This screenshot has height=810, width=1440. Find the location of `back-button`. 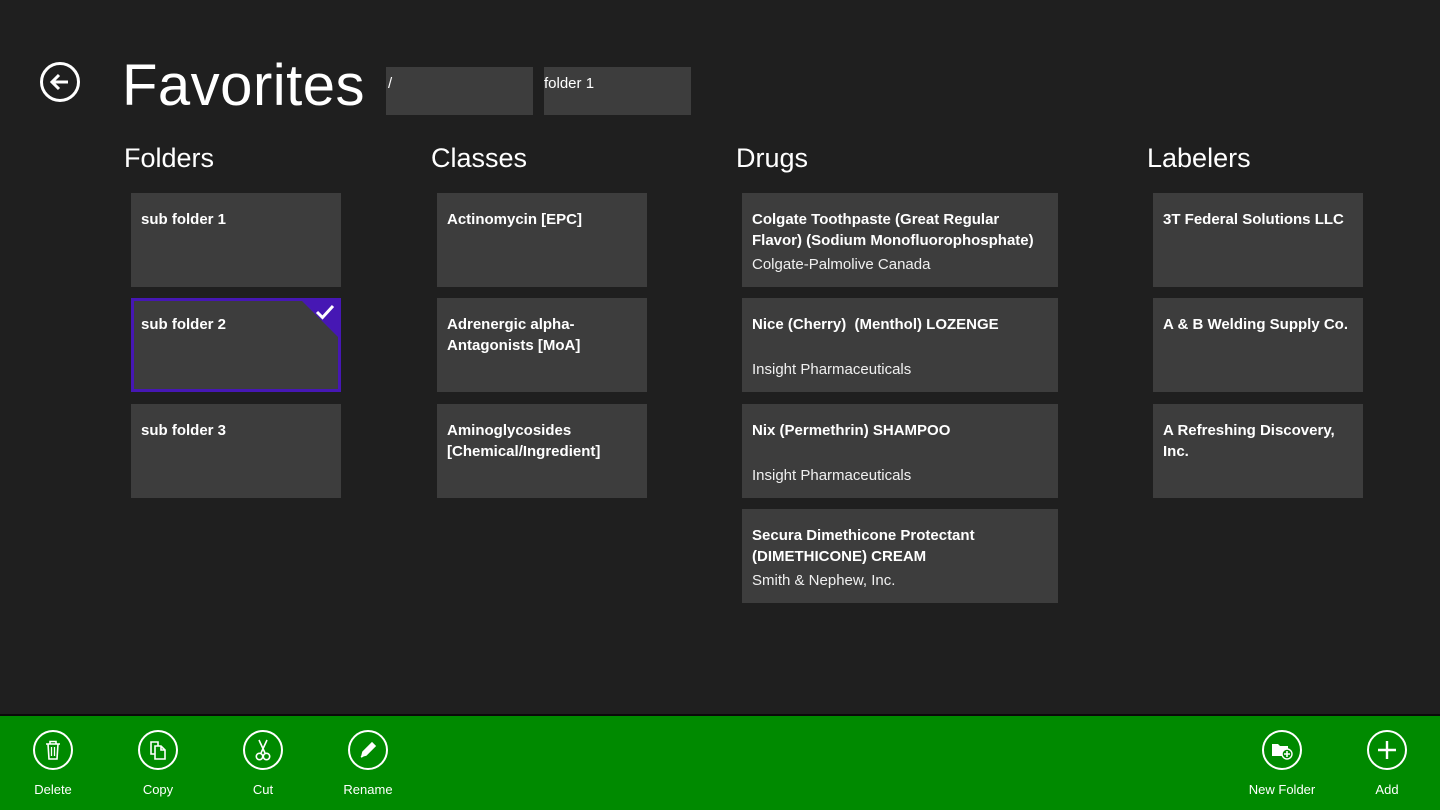

back-button is located at coordinates (60, 82).